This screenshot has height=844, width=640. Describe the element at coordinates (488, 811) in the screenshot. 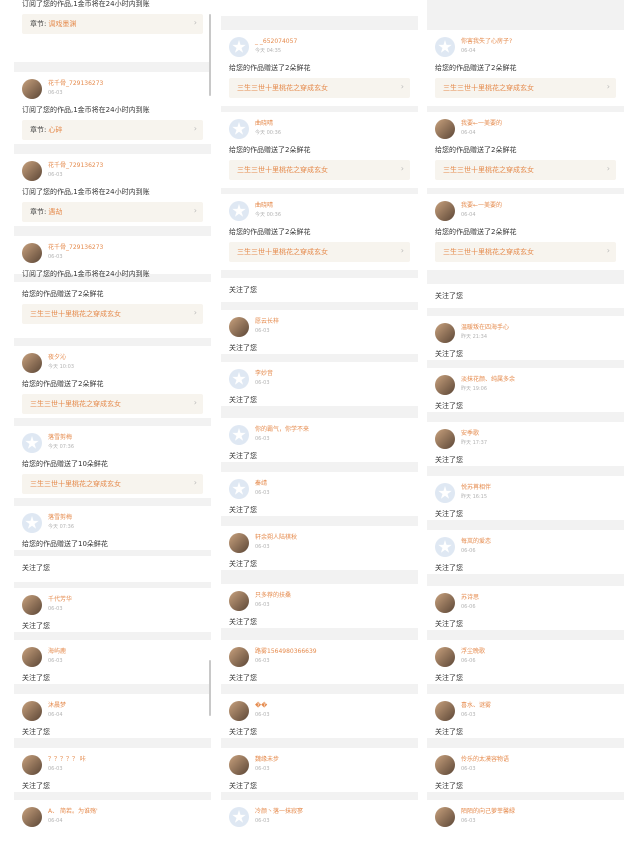

I see `user-name: 陌陌的向己萝莘馨緑` at that location.